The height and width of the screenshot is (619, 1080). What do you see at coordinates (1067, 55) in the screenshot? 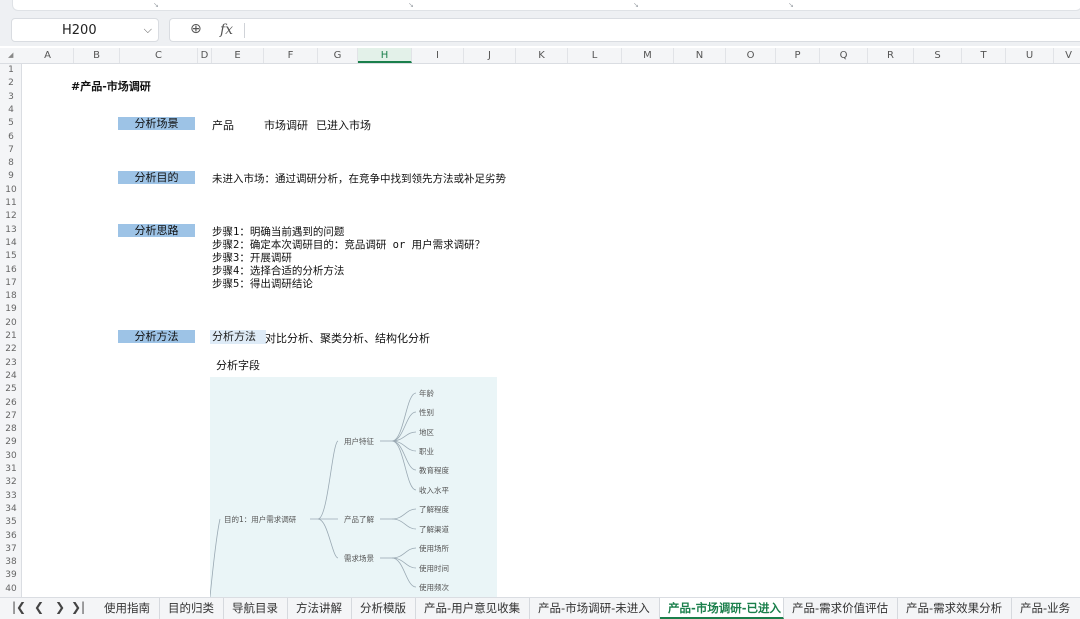
I see `column-header-v: V` at bounding box center [1067, 55].